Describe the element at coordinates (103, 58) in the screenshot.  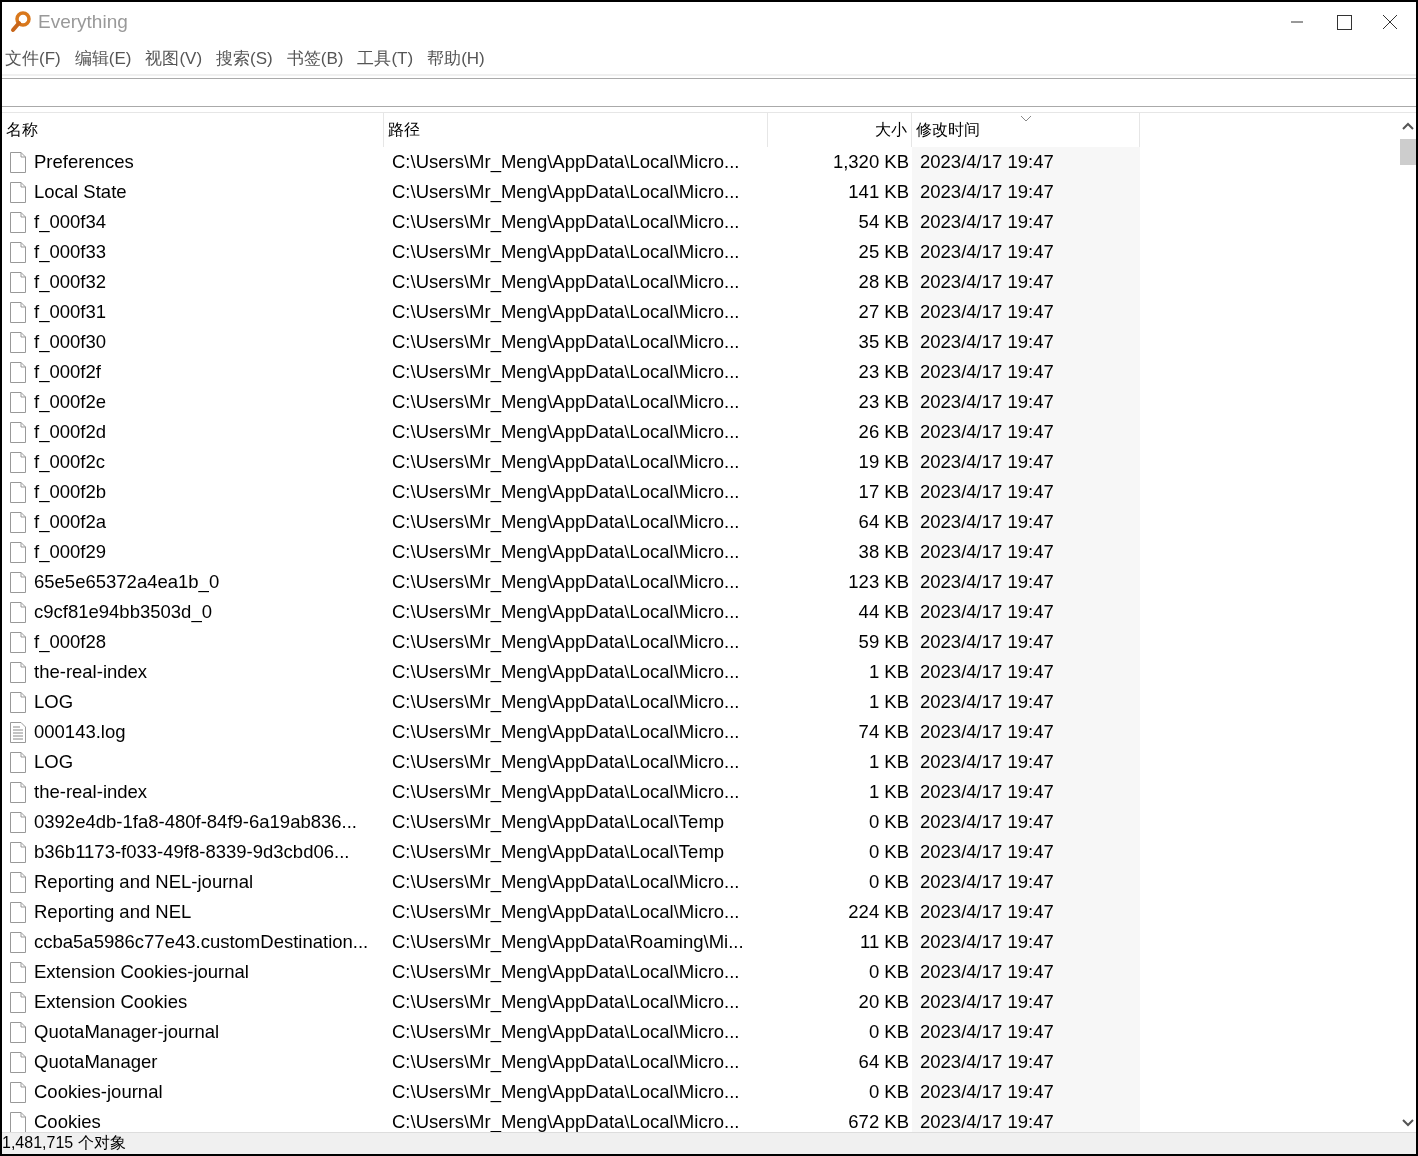
I see `menu-item: 编辑(E)` at that location.